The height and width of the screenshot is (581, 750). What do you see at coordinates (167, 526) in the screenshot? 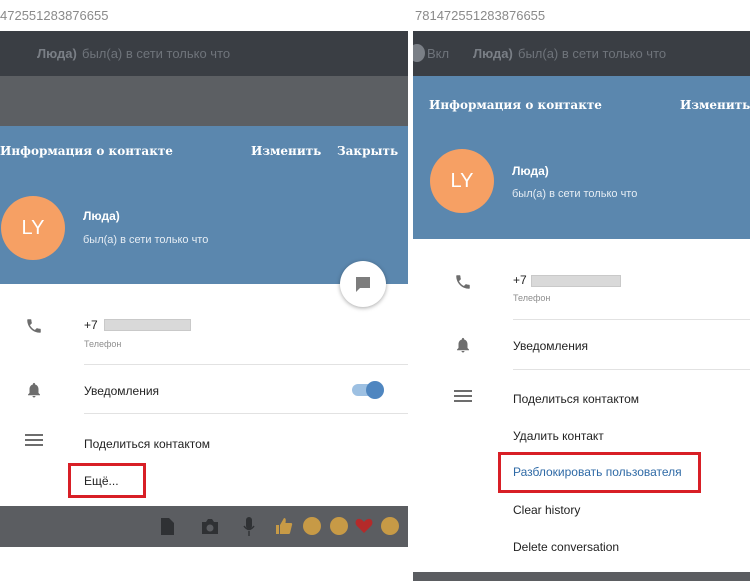
I see `attach-file-icon` at bounding box center [167, 526].